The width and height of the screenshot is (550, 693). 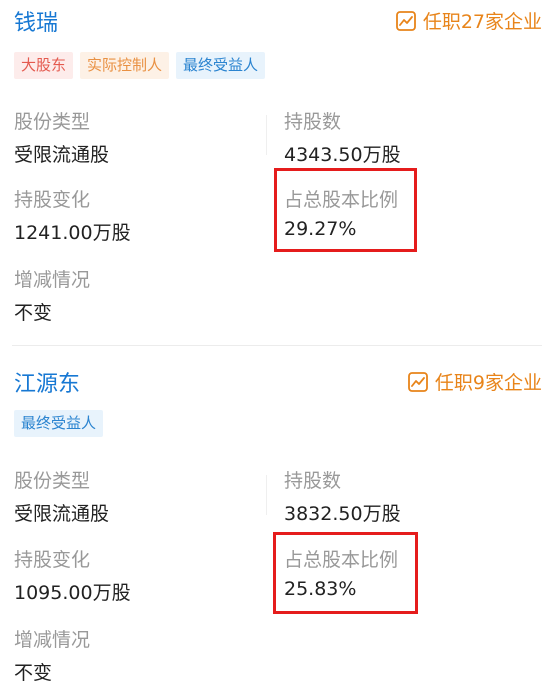 I want to click on shares-value: 4343.50万股, so click(x=342, y=155).